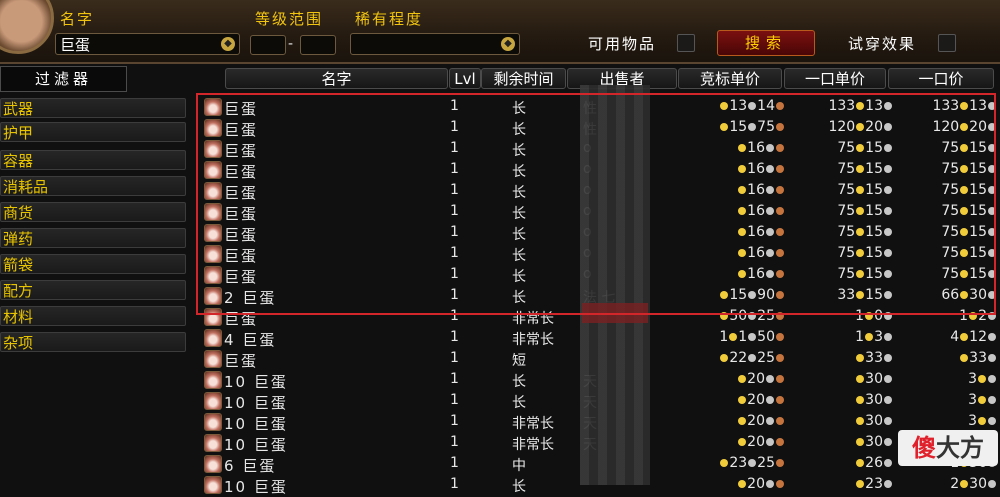 Image resolution: width=1000 pixels, height=497 pixels. What do you see at coordinates (964, 106) in the screenshot?
I see `price-cell: 133 13` at bounding box center [964, 106].